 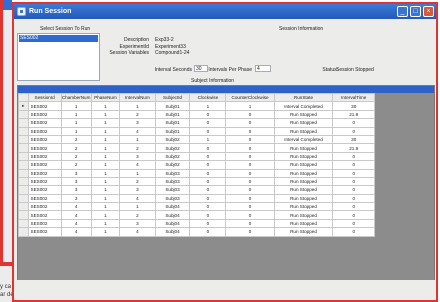 I want to click on table-row: SES002 4 1 2 Subj04 0 0 Run Stopped 0, so click(x=226, y=215).